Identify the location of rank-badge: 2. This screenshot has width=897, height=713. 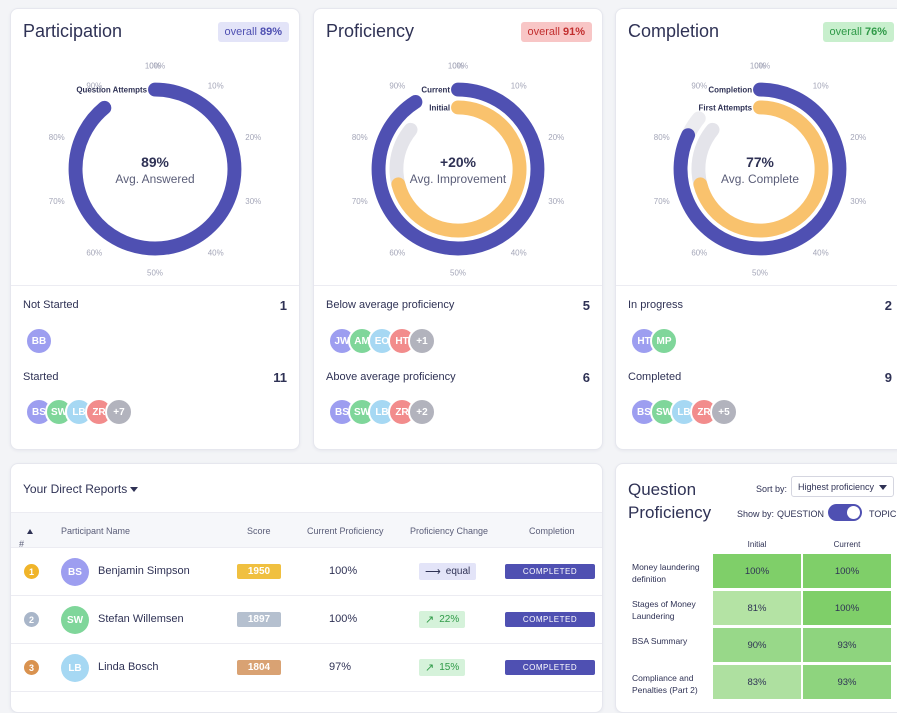
(31, 619).